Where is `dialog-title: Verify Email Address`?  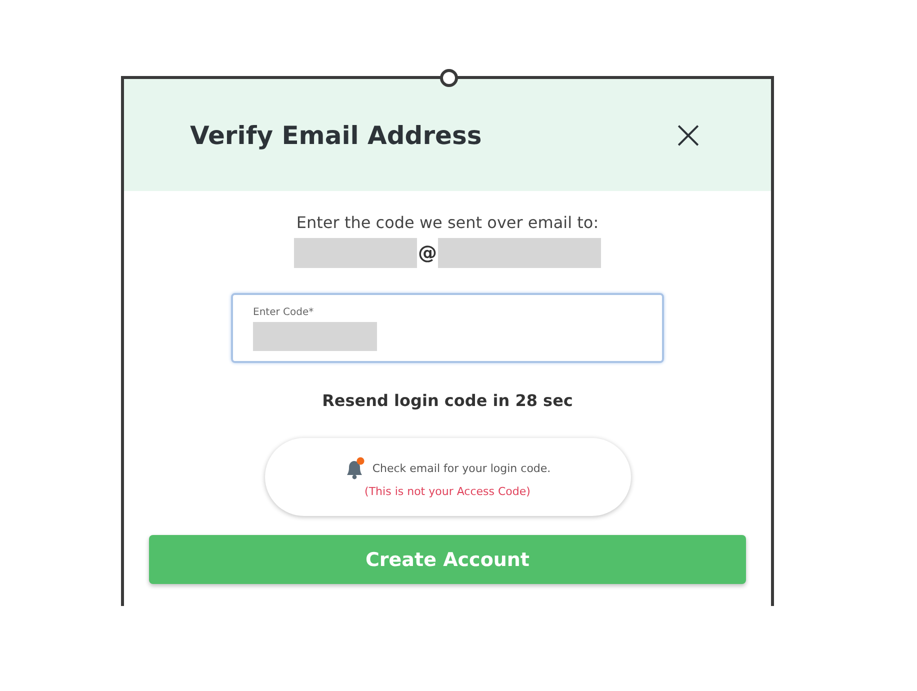
dialog-title: Verify Email Address is located at coordinates (336, 135).